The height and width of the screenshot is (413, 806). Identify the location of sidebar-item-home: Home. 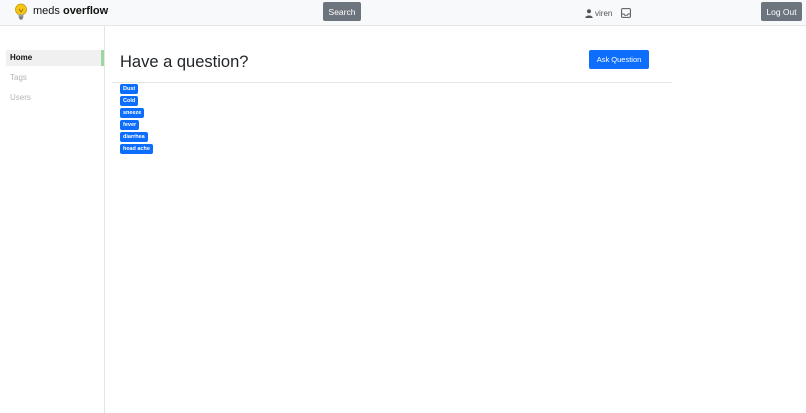
(55, 58).